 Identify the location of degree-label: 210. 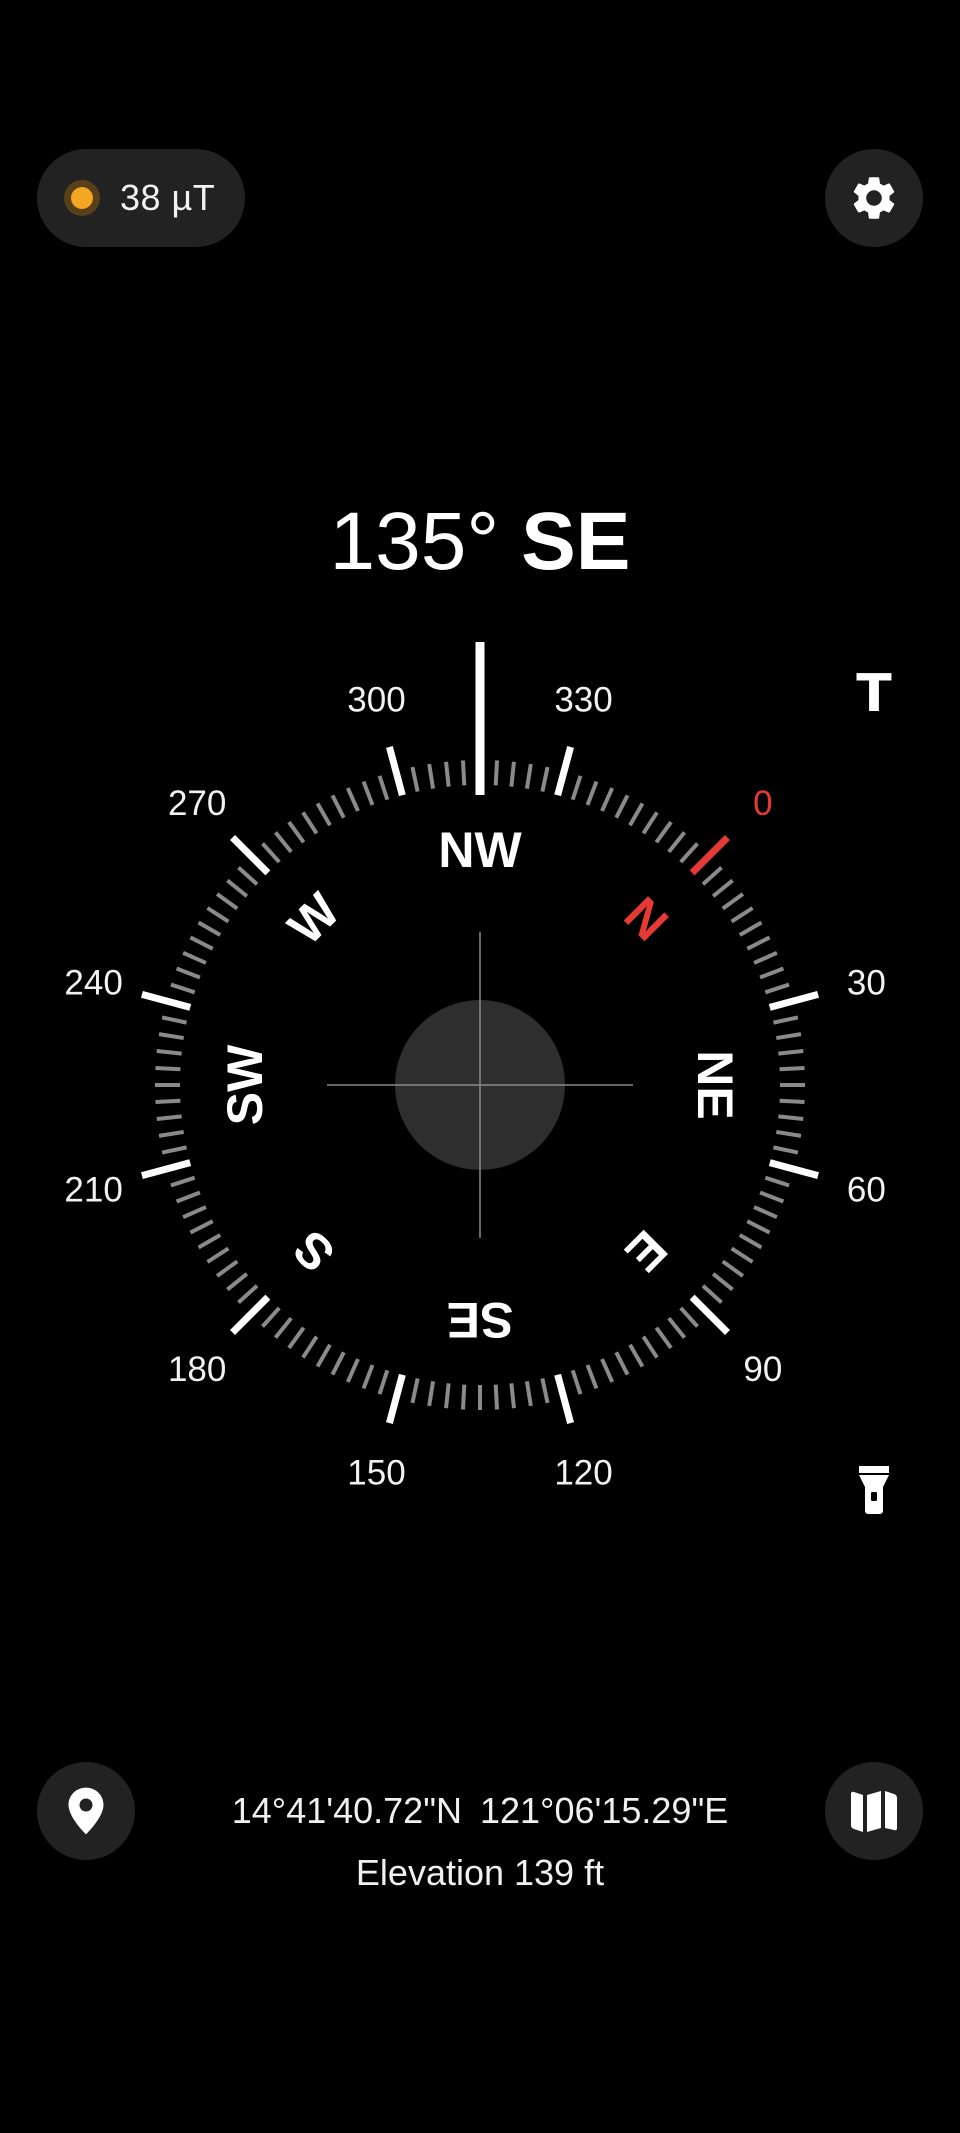
(93, 1190).